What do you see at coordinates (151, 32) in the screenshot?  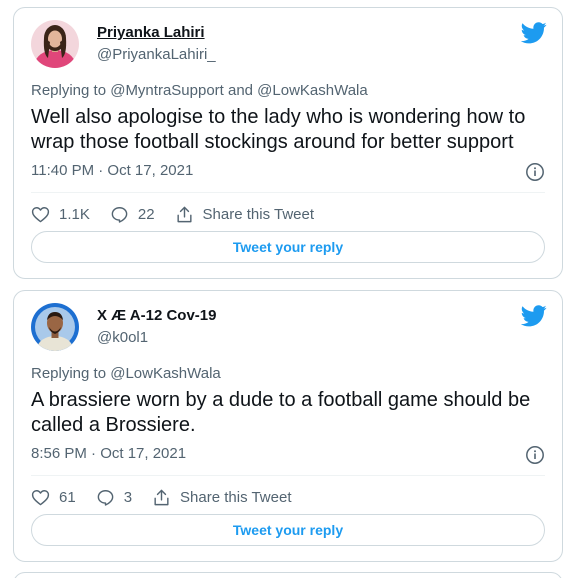 I see `author-name: Priyanka Lahiri` at bounding box center [151, 32].